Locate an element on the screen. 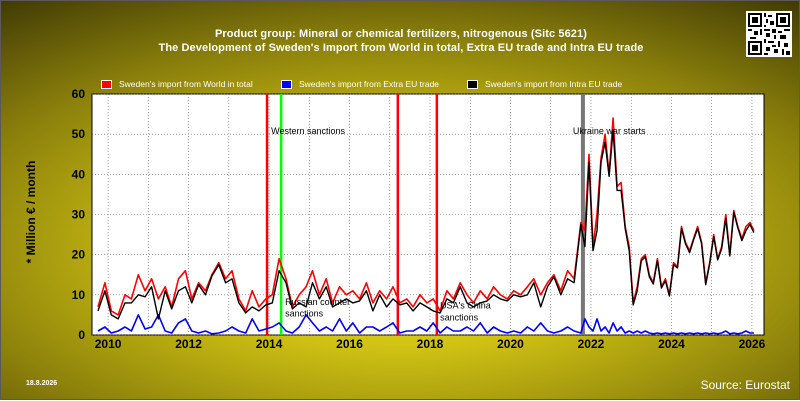 Image resolution: width=800 pixels, height=401 pixels. x-tick-label: 2024 is located at coordinates (671, 344).